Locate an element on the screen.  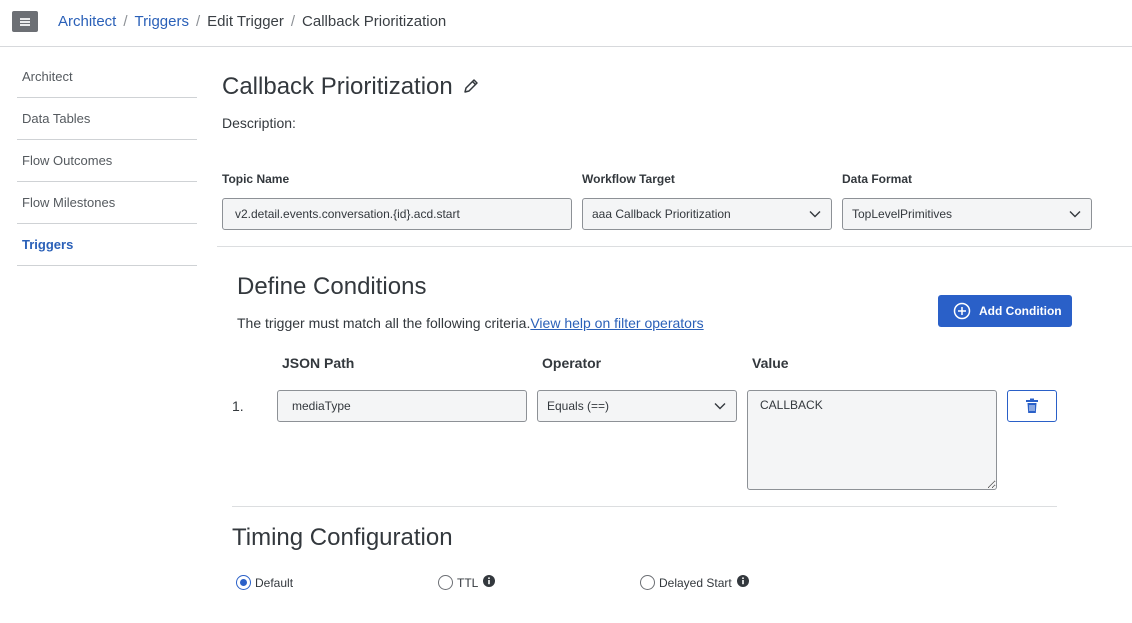
column-header-operator: Operator is located at coordinates (572, 363).